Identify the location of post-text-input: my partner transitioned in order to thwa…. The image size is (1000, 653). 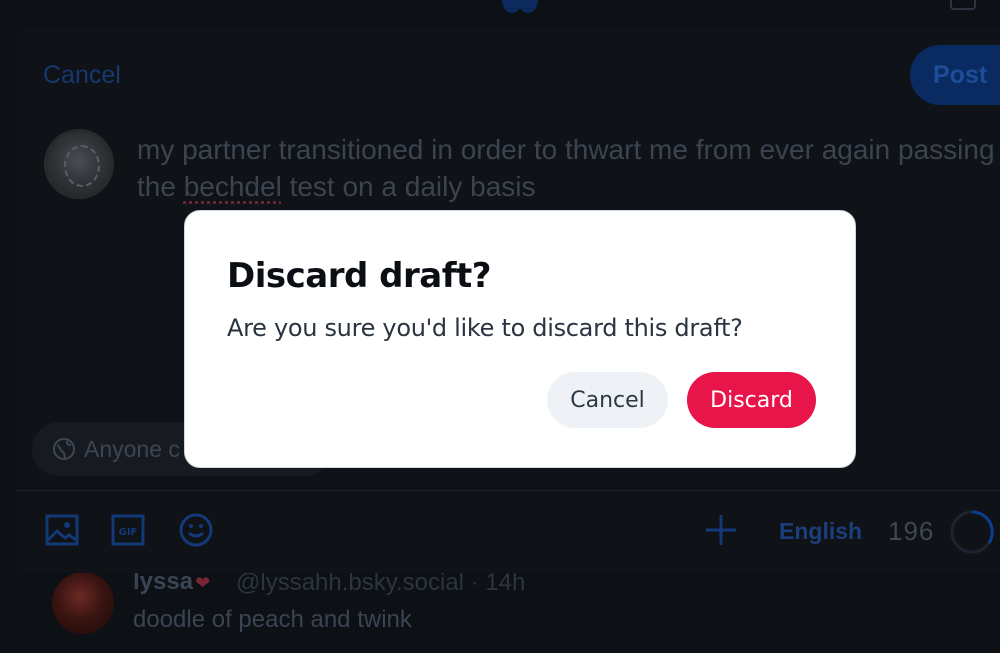
(567, 168).